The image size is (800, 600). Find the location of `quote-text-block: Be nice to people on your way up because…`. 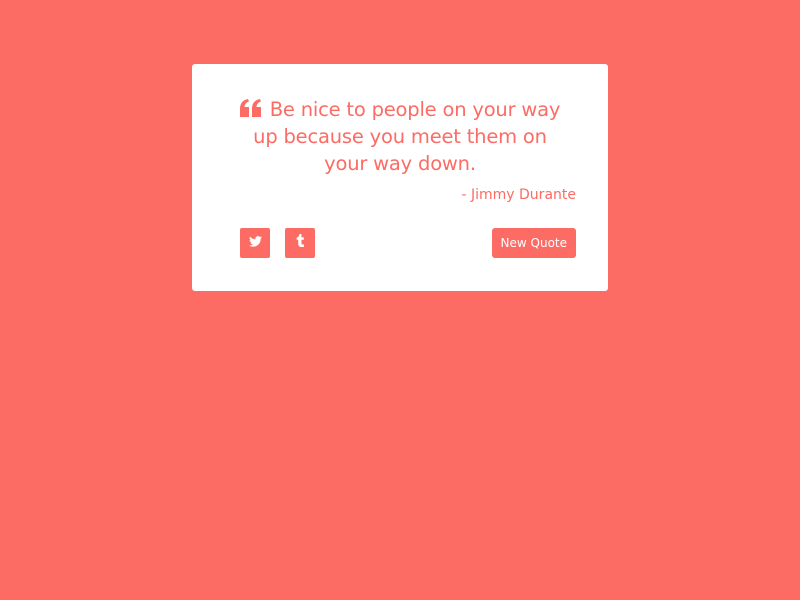

quote-text-block: Be nice to people on your way up because… is located at coordinates (400, 136).